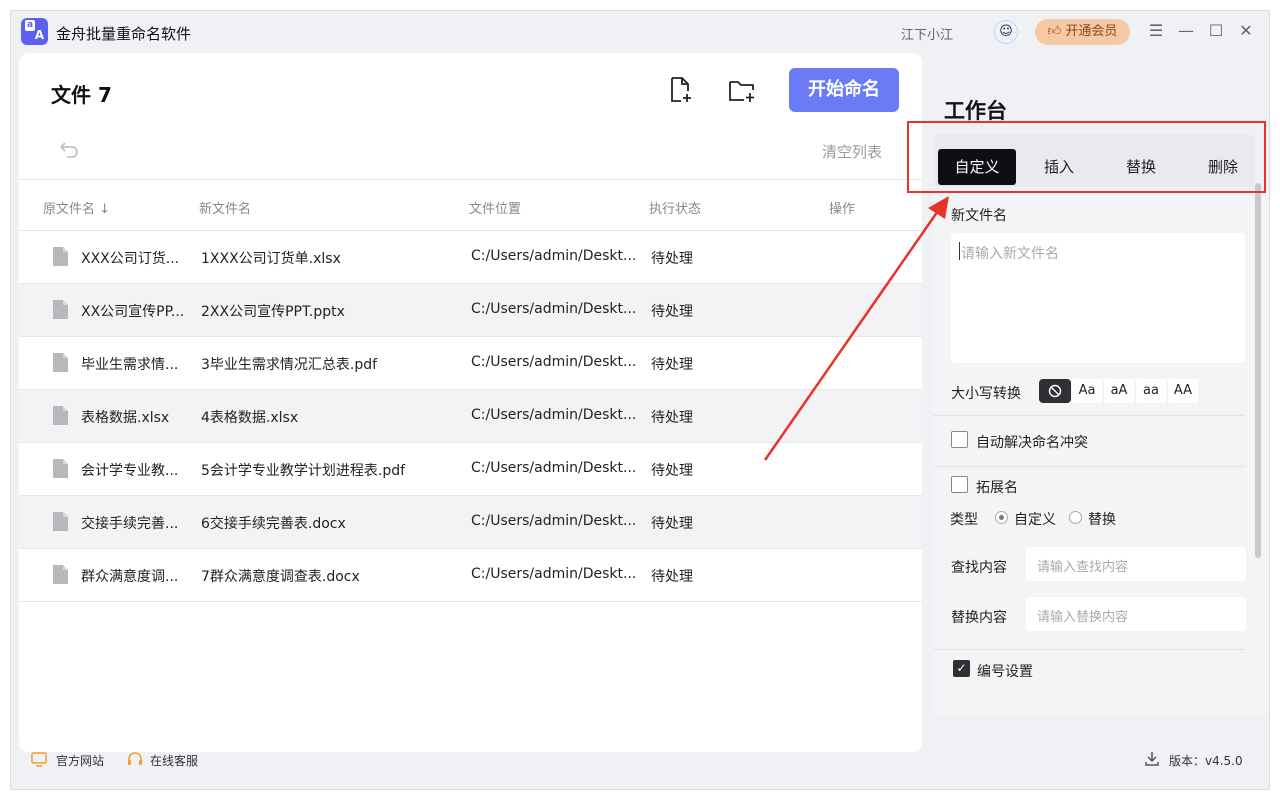 Image resolution: width=1280 pixels, height=799 pixels. What do you see at coordinates (979, 568) in the screenshot?
I see `find-label: 查找内容` at bounding box center [979, 568].